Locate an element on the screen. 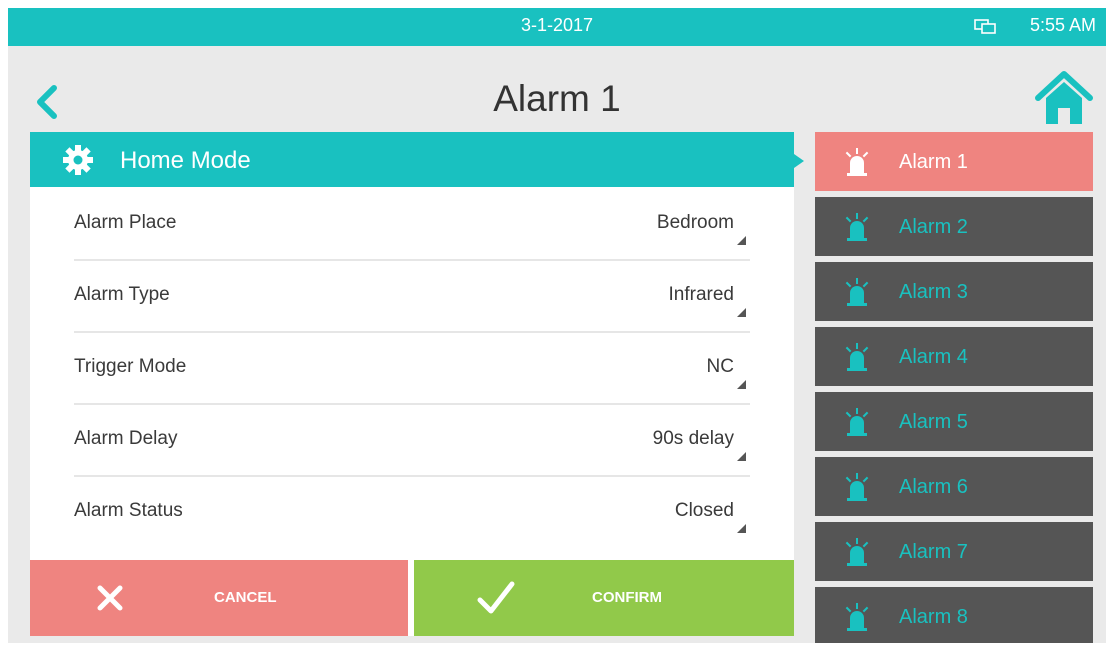  setting-row-alarm-place: Alarm Place Bedroom is located at coordinates (412, 224).